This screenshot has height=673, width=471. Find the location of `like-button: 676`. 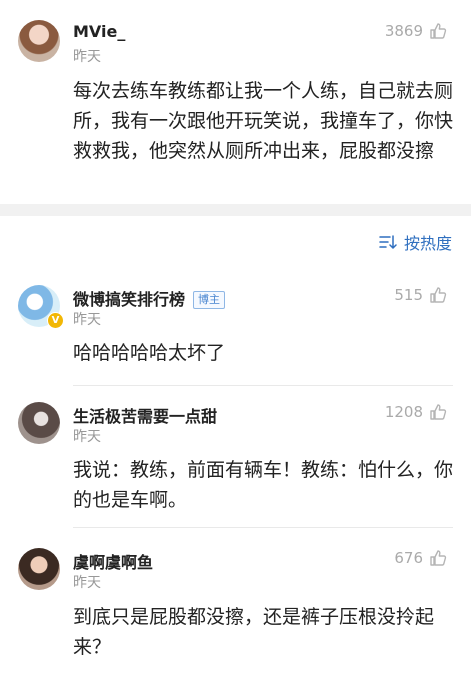

like-button: 676 is located at coordinates (420, 558).